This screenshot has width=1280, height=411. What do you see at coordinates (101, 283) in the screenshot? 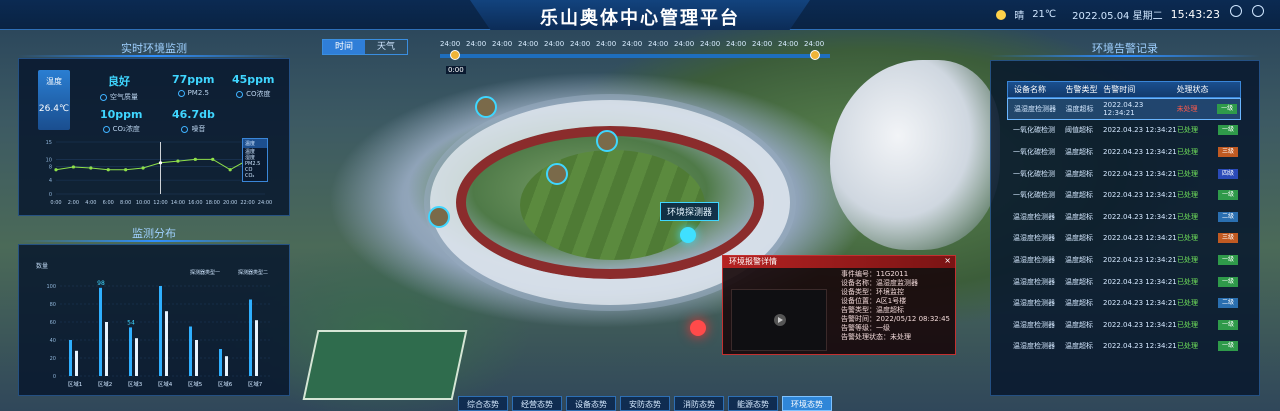
I see `data-label: 98` at bounding box center [101, 283].